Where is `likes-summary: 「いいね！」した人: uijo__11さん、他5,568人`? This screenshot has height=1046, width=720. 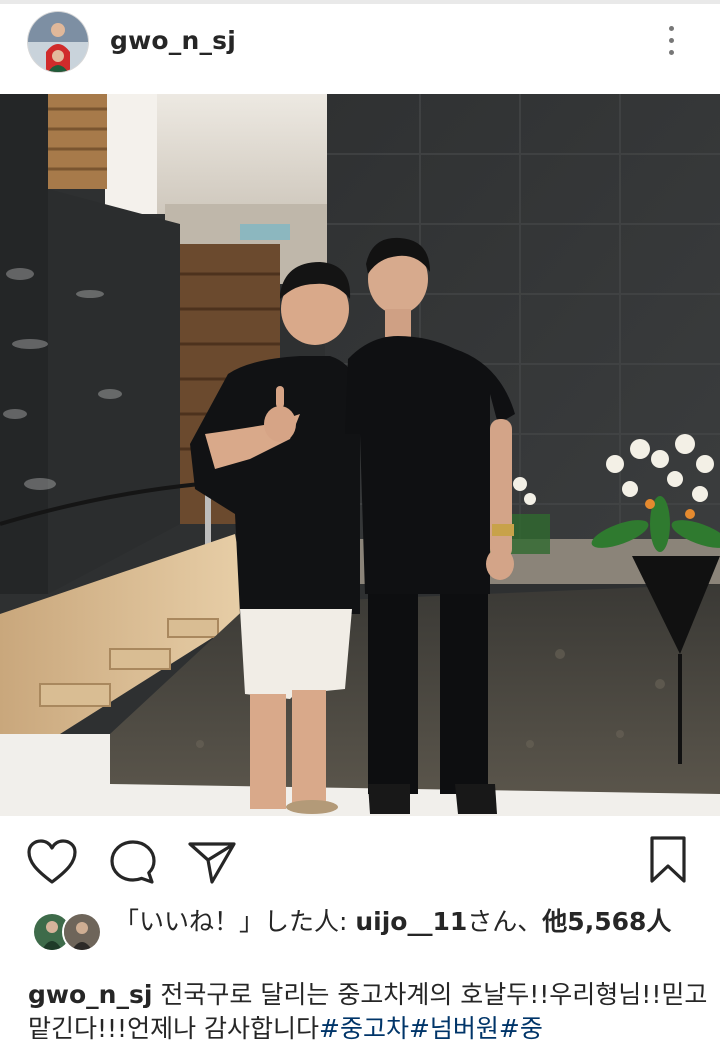 likes-summary: 「いいね！」した人: uijo__11さん、他5,568人 is located at coordinates (409, 922).